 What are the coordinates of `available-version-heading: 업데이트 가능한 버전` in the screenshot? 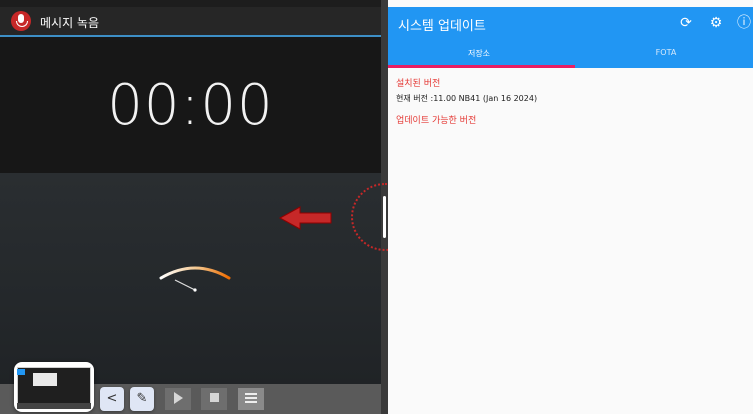 It's located at (436, 121).